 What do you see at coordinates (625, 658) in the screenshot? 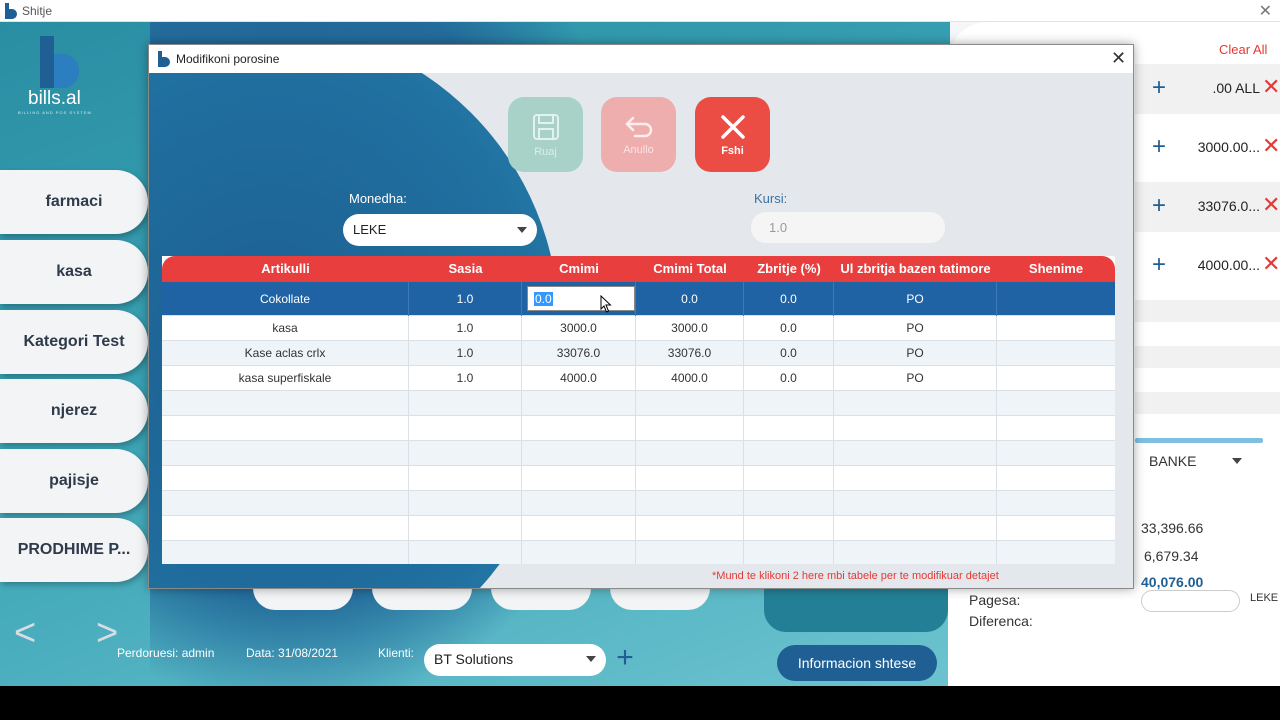
I see `add-client-icon: +` at bounding box center [625, 658].